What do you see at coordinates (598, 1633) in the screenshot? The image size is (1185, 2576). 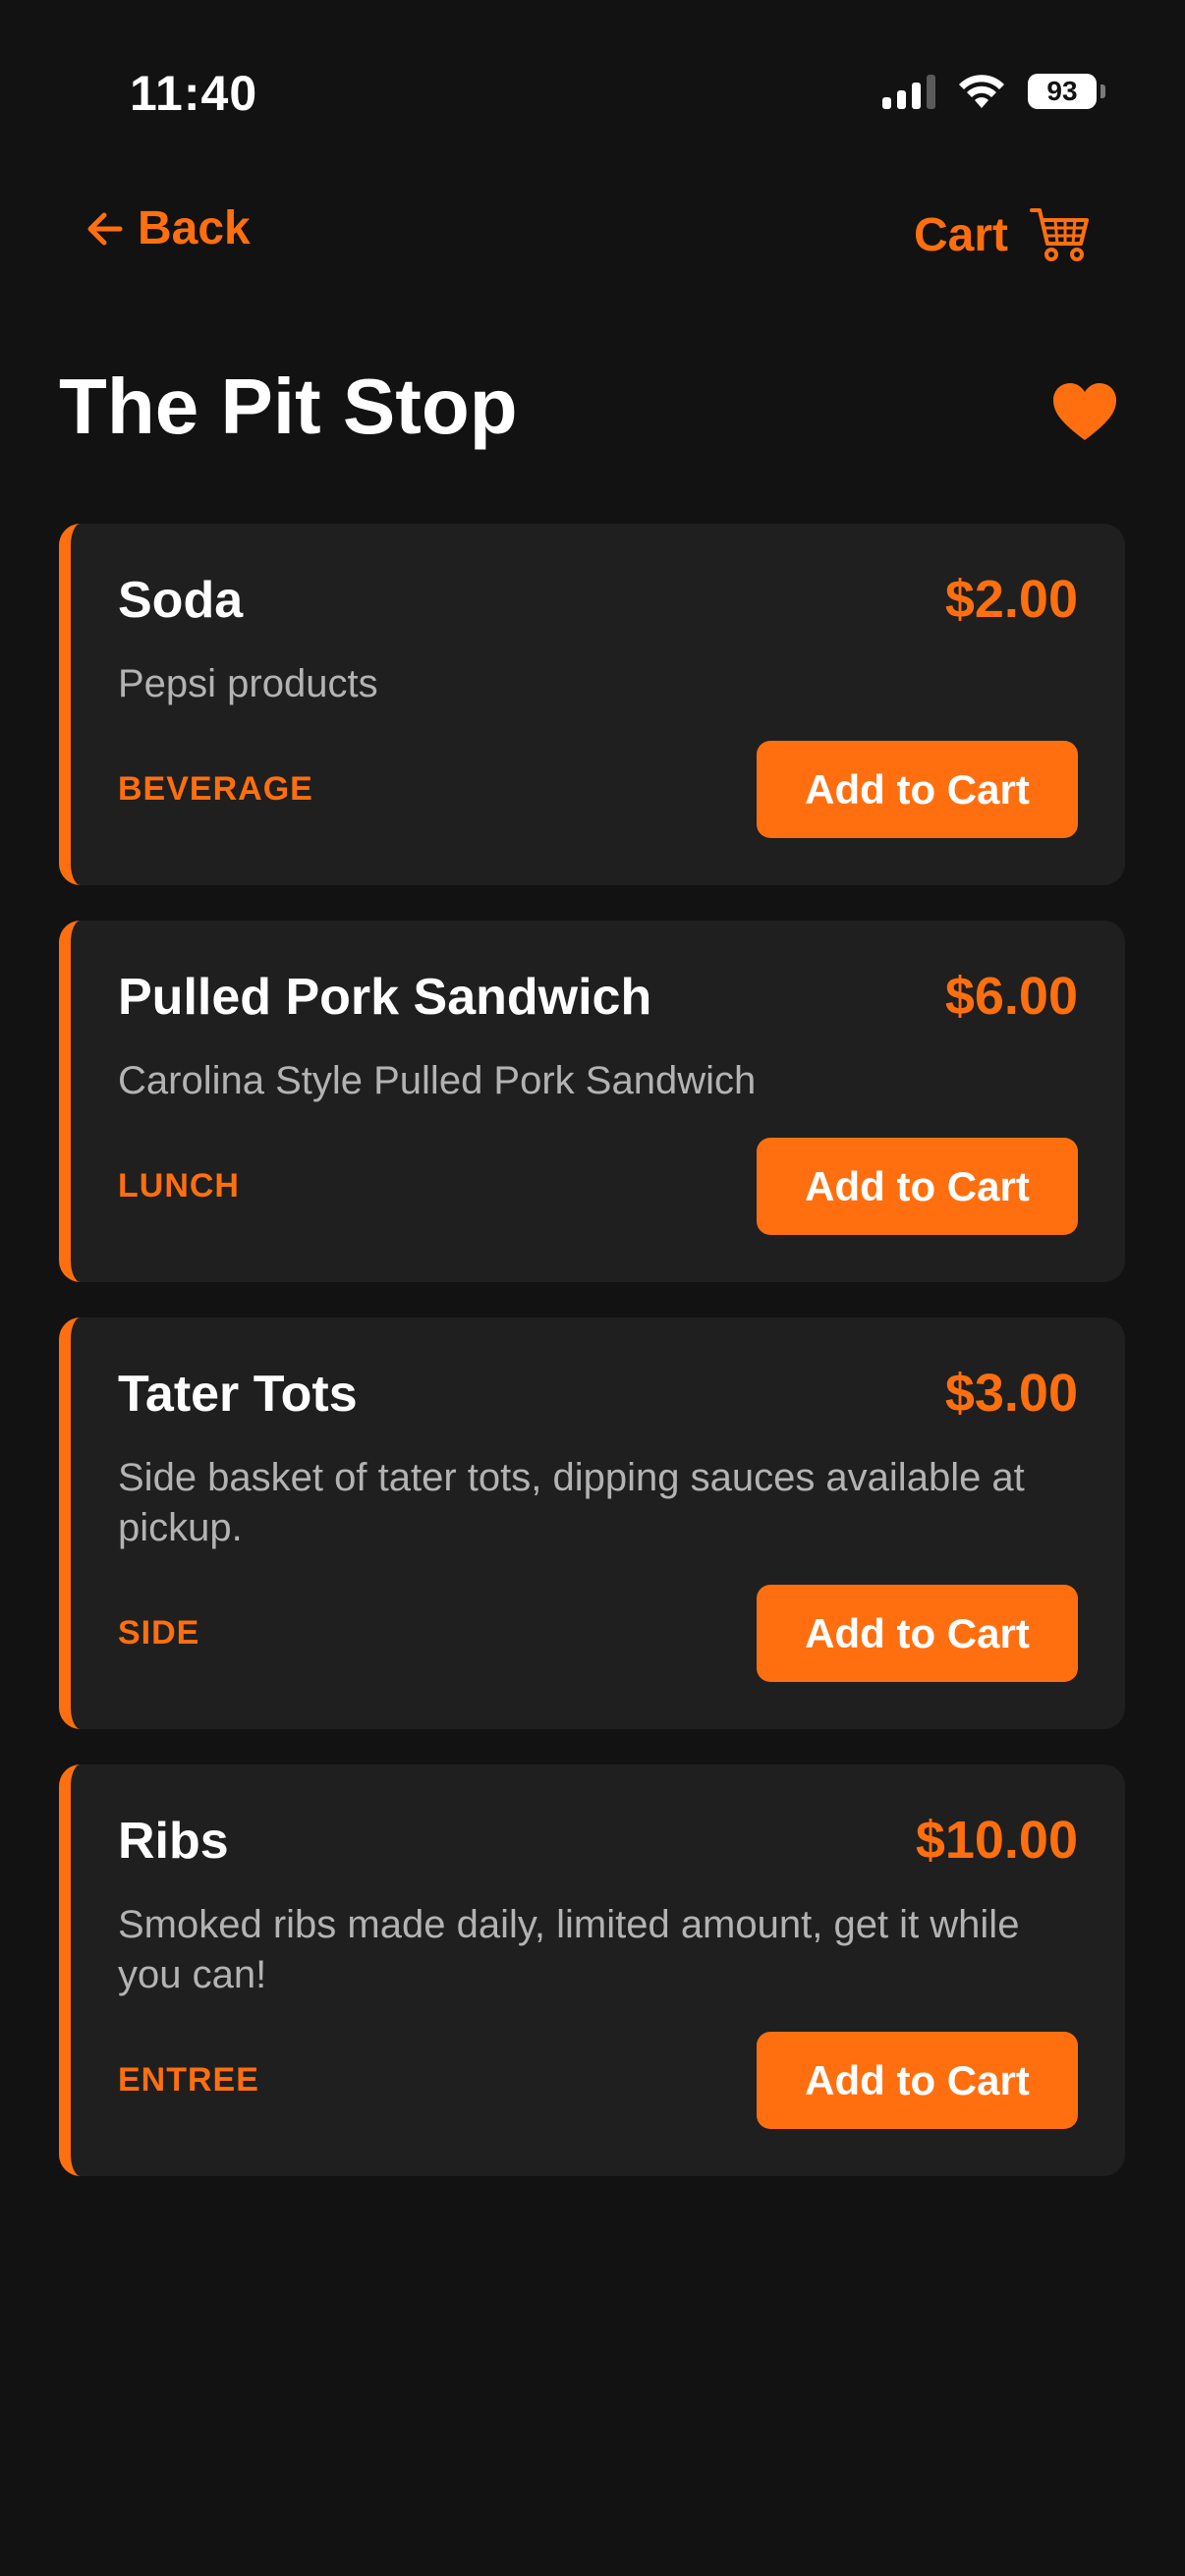 I see `card-footer: SIDE Add to Cart` at bounding box center [598, 1633].